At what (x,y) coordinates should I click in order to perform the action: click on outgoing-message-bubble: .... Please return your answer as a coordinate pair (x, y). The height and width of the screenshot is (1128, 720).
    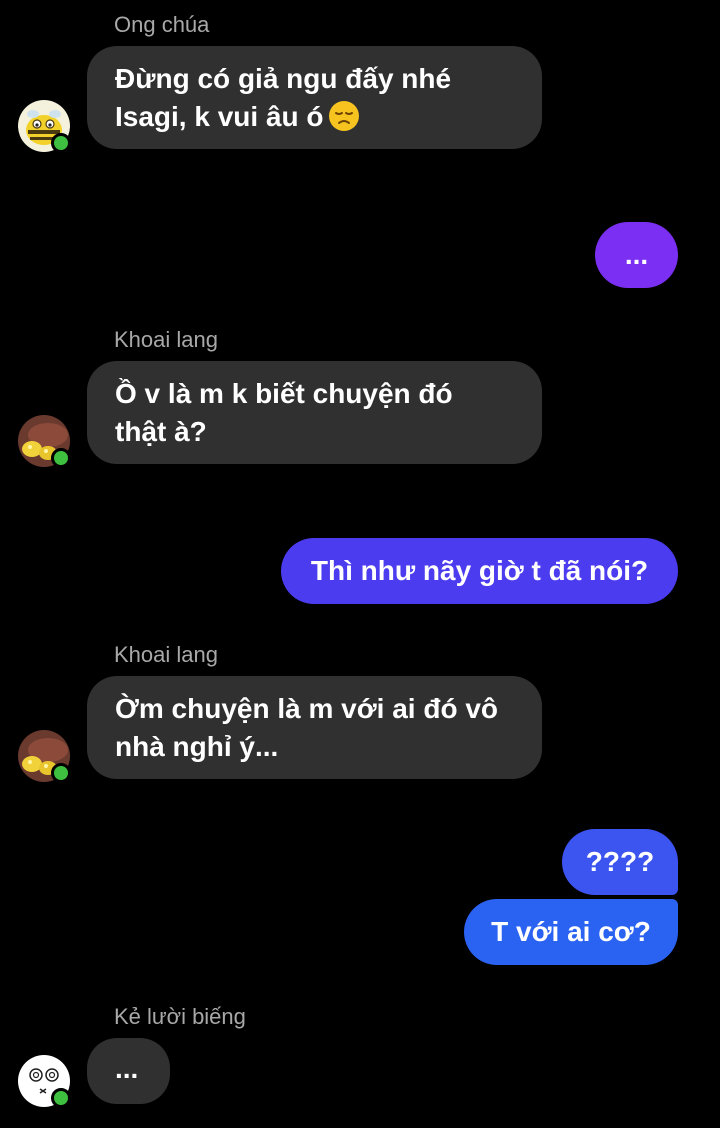
    Looking at the image, I should click on (636, 255).